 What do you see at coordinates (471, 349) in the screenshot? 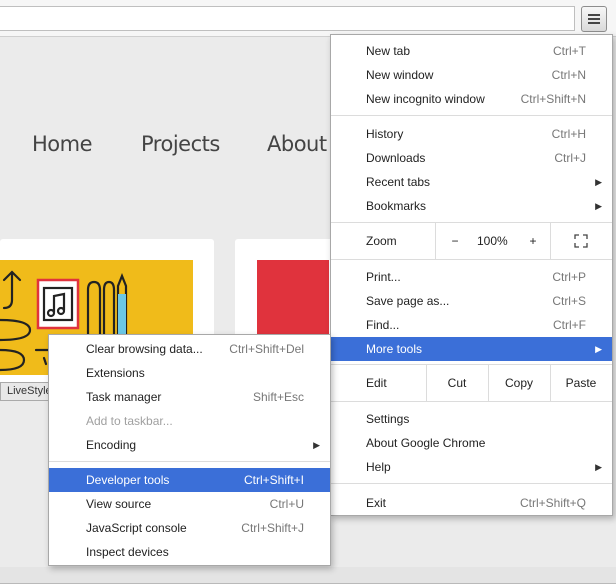
I see `menu-item-more-tools: More tools ▶` at bounding box center [471, 349].